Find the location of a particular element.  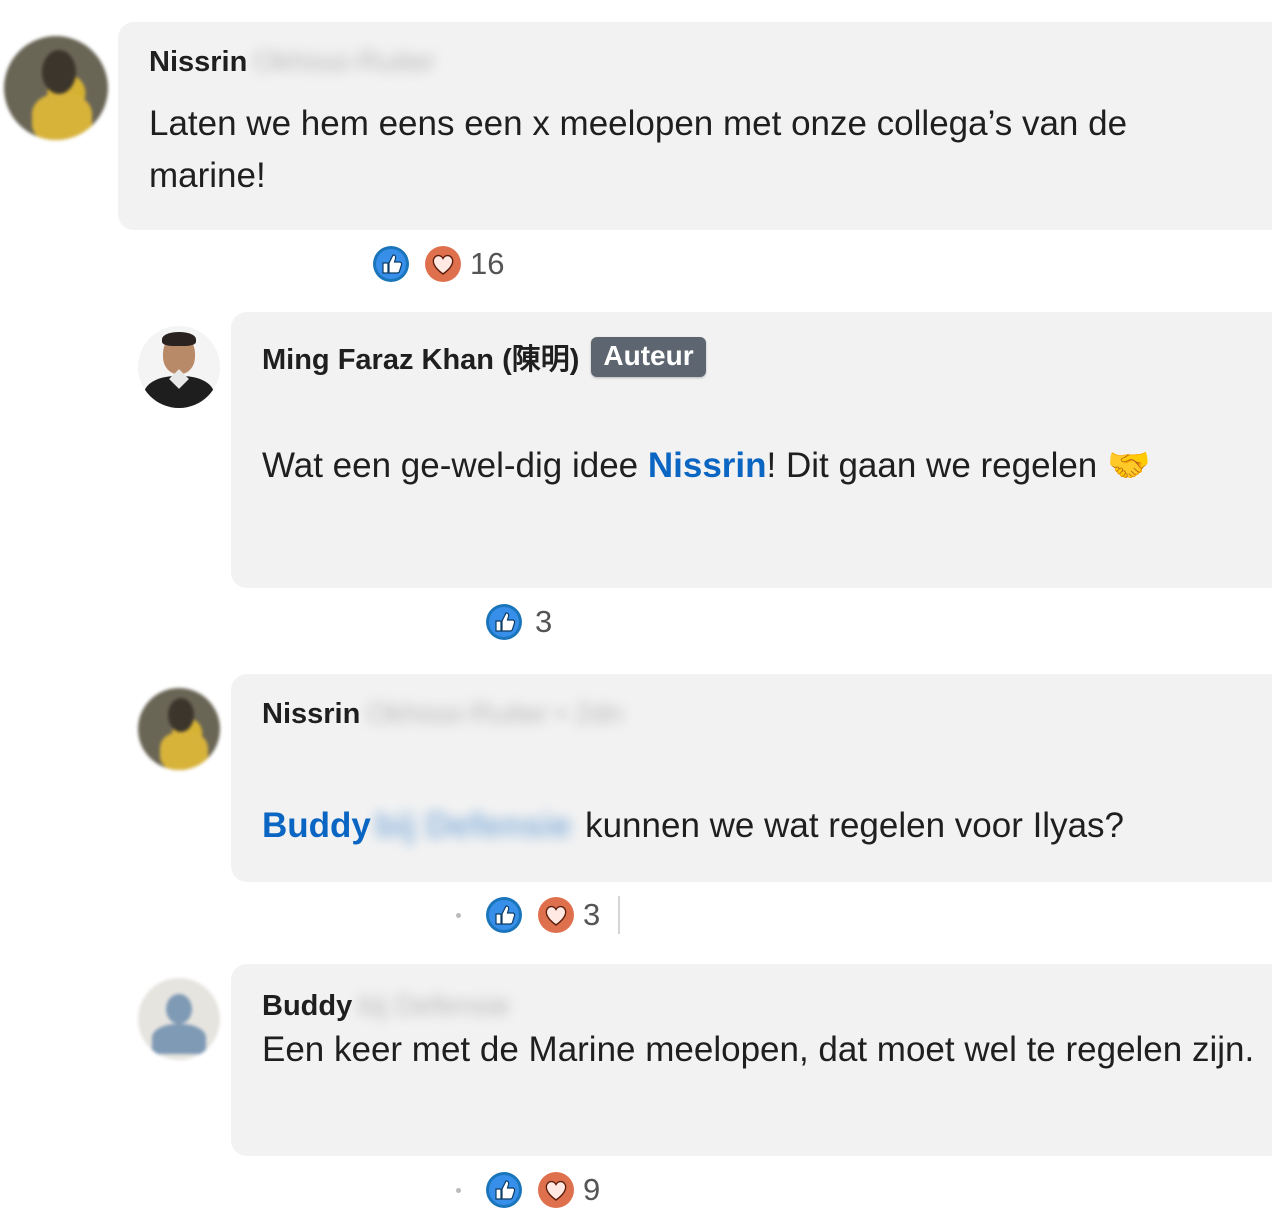

author-surname-blurred: Okhissi-Ruiter • 2dn is located at coordinates (495, 714).